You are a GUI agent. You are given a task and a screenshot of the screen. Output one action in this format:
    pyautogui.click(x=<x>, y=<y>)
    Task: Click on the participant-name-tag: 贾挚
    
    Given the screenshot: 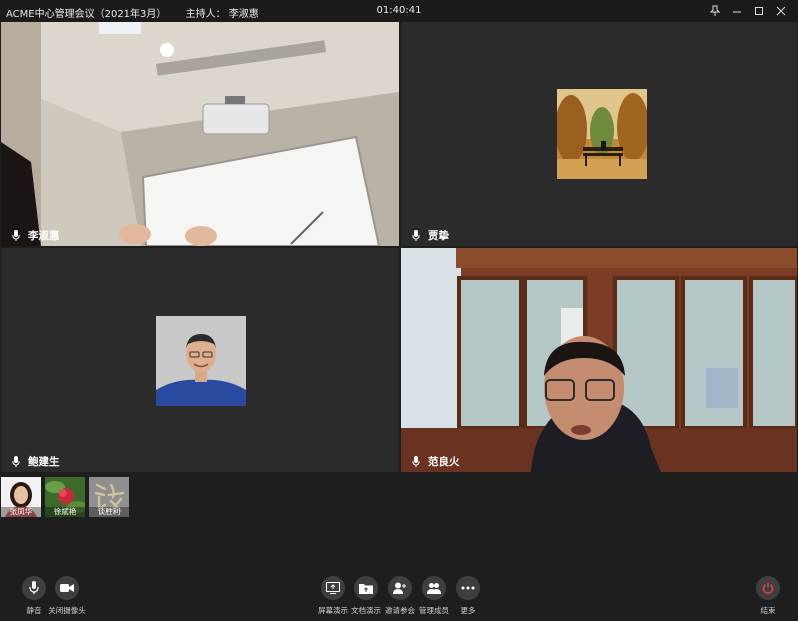 What is the action you would take?
    pyautogui.click(x=429, y=235)
    